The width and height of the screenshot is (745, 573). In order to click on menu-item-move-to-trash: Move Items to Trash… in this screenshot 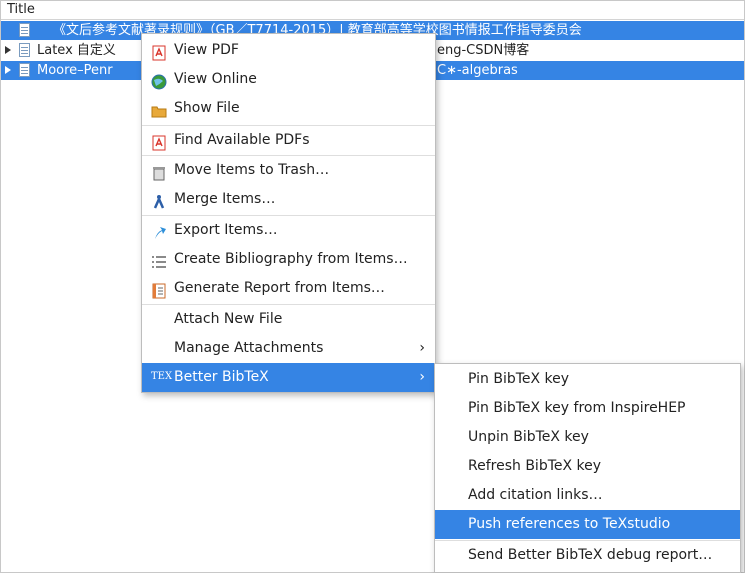, I will do `click(288, 170)`.